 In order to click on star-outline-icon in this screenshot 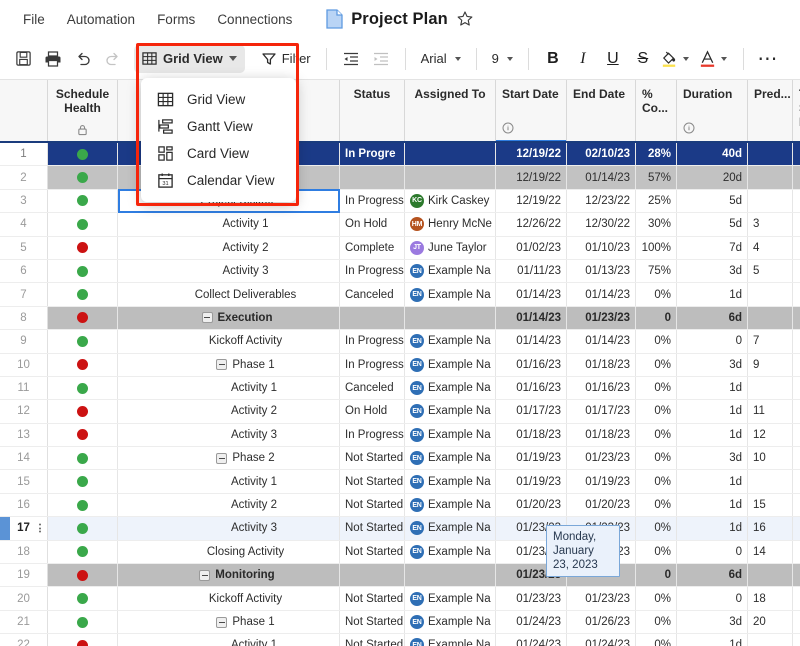, I will do `click(465, 19)`.